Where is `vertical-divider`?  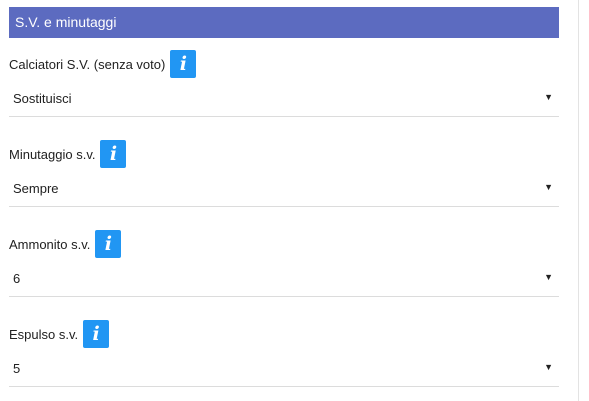
vertical-divider is located at coordinates (578, 200).